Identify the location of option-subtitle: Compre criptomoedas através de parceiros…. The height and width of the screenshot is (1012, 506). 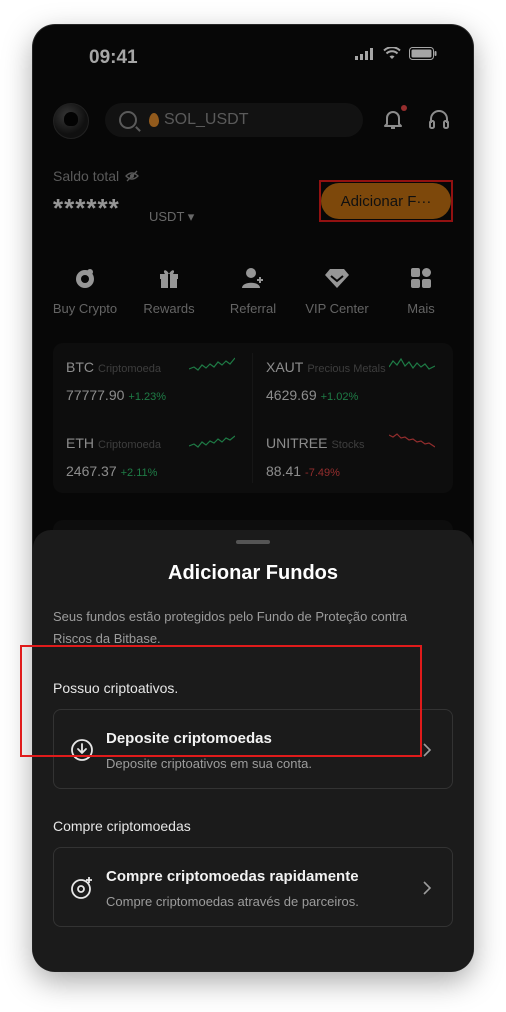
(232, 901).